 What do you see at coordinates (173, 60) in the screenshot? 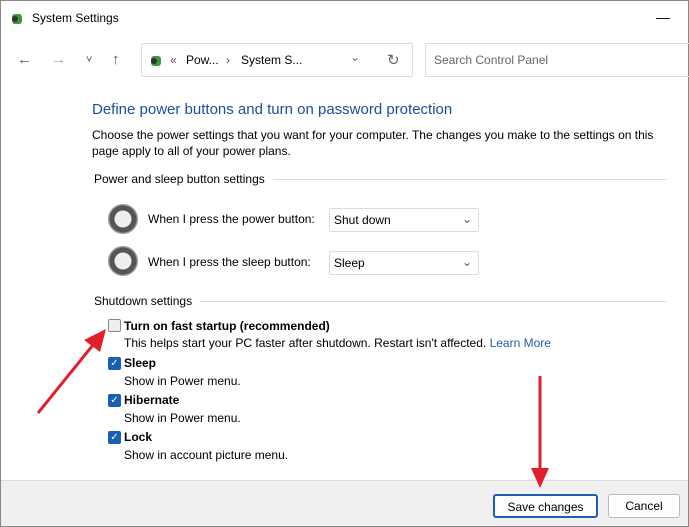
I see `overflow-chevron: «` at bounding box center [173, 60].